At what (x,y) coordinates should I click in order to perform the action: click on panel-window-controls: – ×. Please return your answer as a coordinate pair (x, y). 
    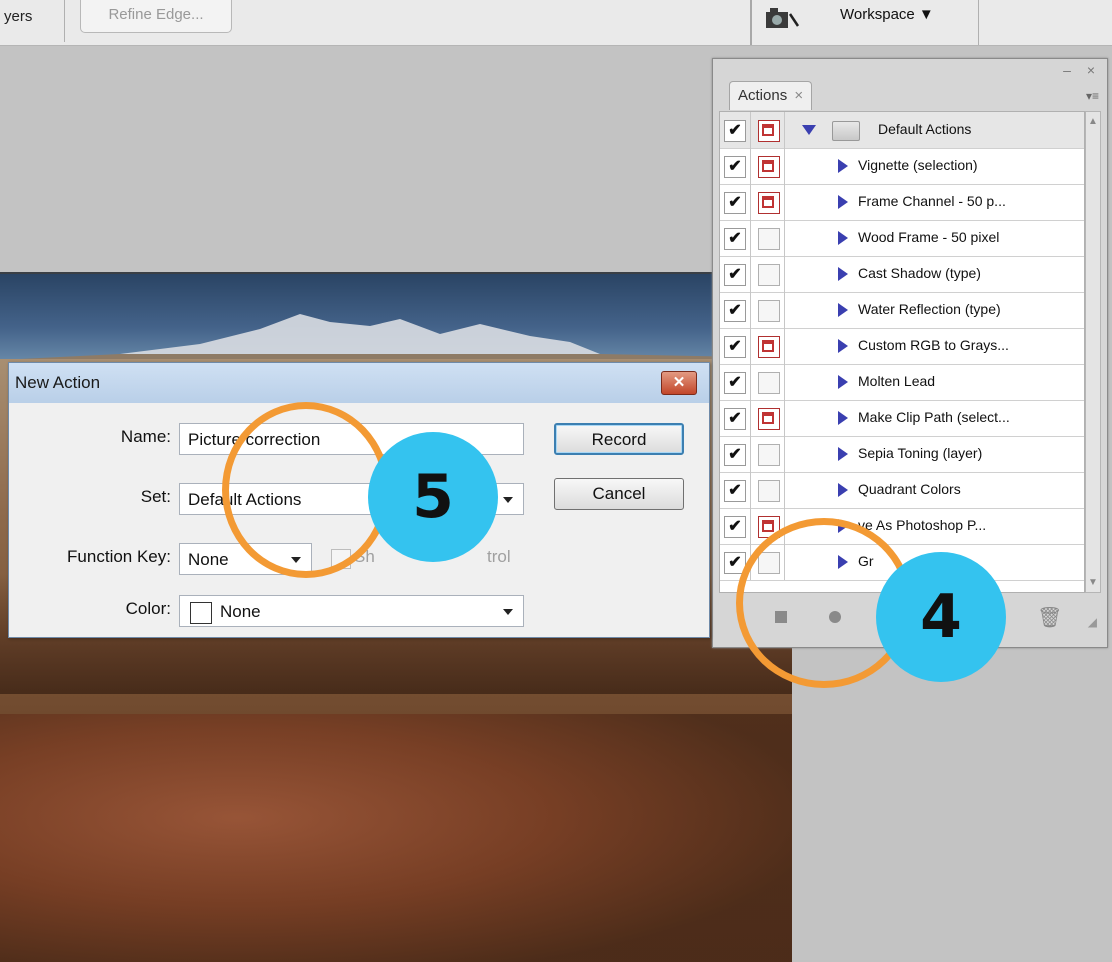
    Looking at the image, I should click on (1082, 70).